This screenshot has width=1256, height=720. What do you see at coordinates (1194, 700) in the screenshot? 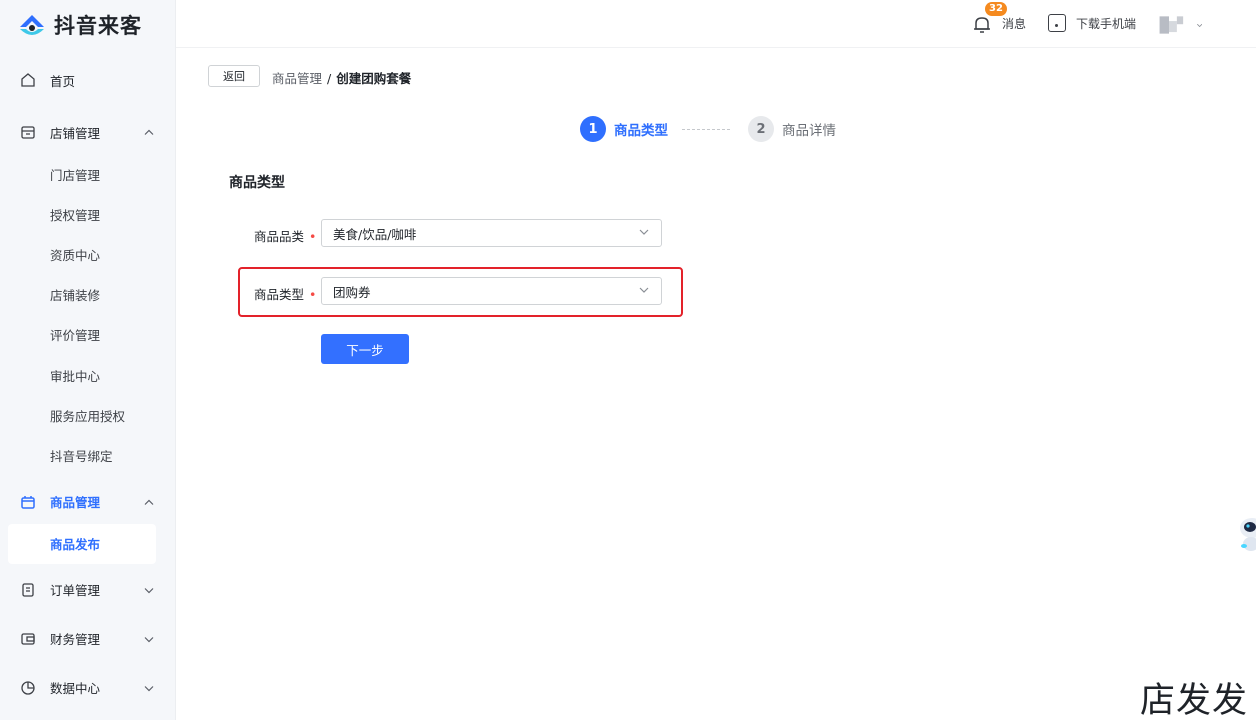
I see `watermark-text: 店发发` at bounding box center [1194, 700].